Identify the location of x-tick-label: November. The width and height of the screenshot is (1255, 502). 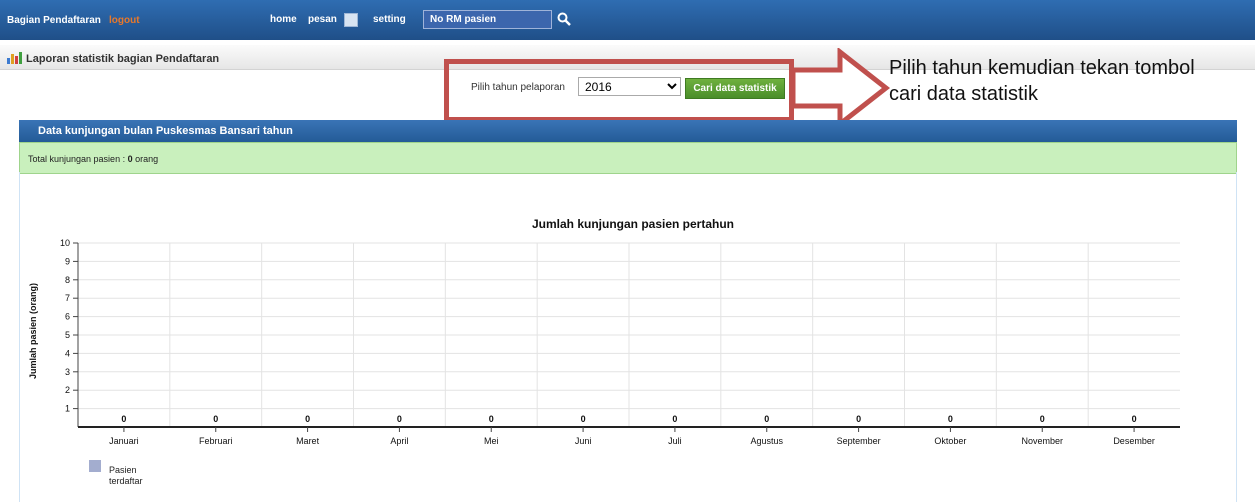
(1042, 441).